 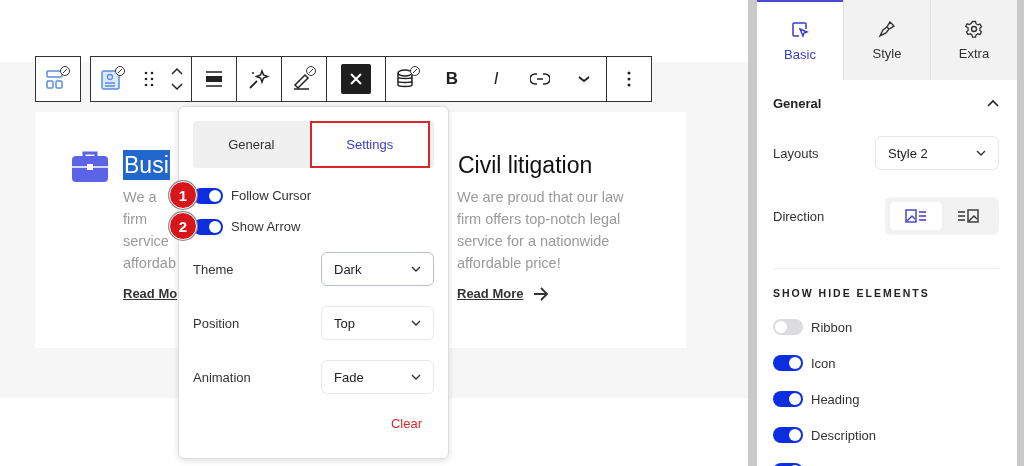 What do you see at coordinates (149, 79) in the screenshot?
I see `drag-handle-icon` at bounding box center [149, 79].